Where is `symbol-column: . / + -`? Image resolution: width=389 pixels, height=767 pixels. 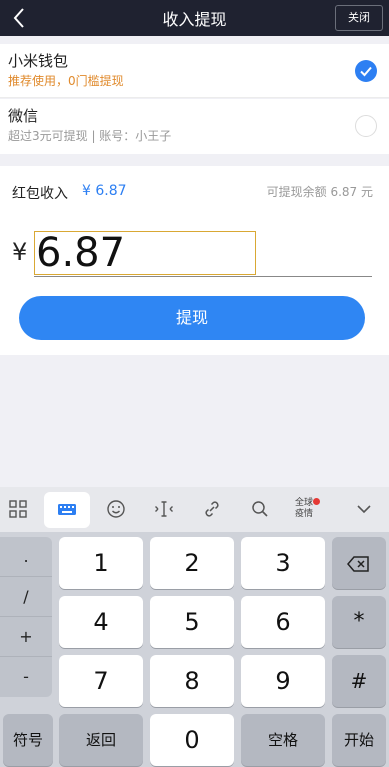 symbol-column: . / + - is located at coordinates (26, 617).